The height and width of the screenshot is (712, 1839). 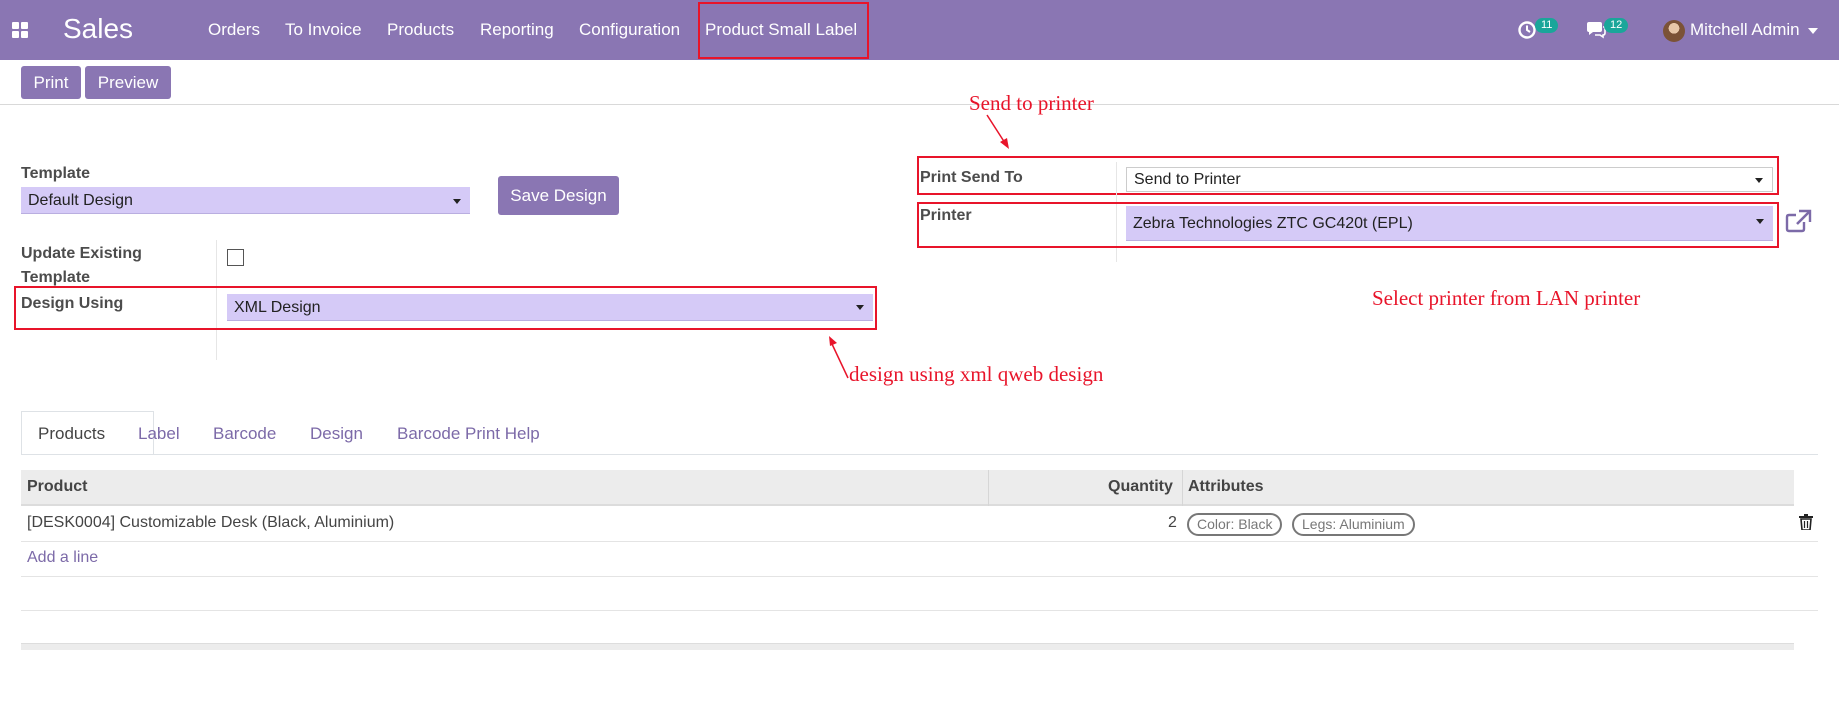 What do you see at coordinates (1226, 487) in the screenshot?
I see `column-header-attributes: Attributes` at bounding box center [1226, 487].